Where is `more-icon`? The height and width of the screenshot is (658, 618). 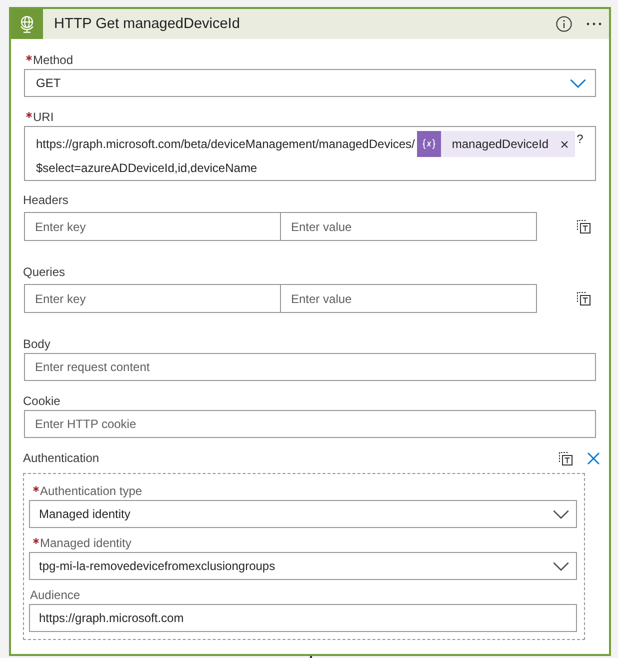 more-icon is located at coordinates (594, 24).